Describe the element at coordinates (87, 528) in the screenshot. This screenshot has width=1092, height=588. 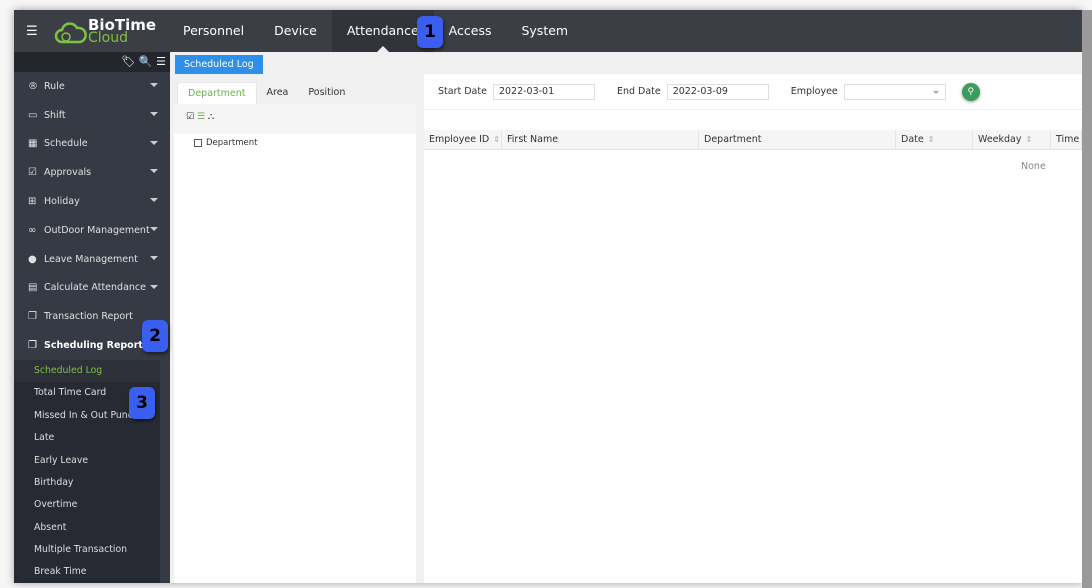
I see `submenu-absent: Absent` at that location.